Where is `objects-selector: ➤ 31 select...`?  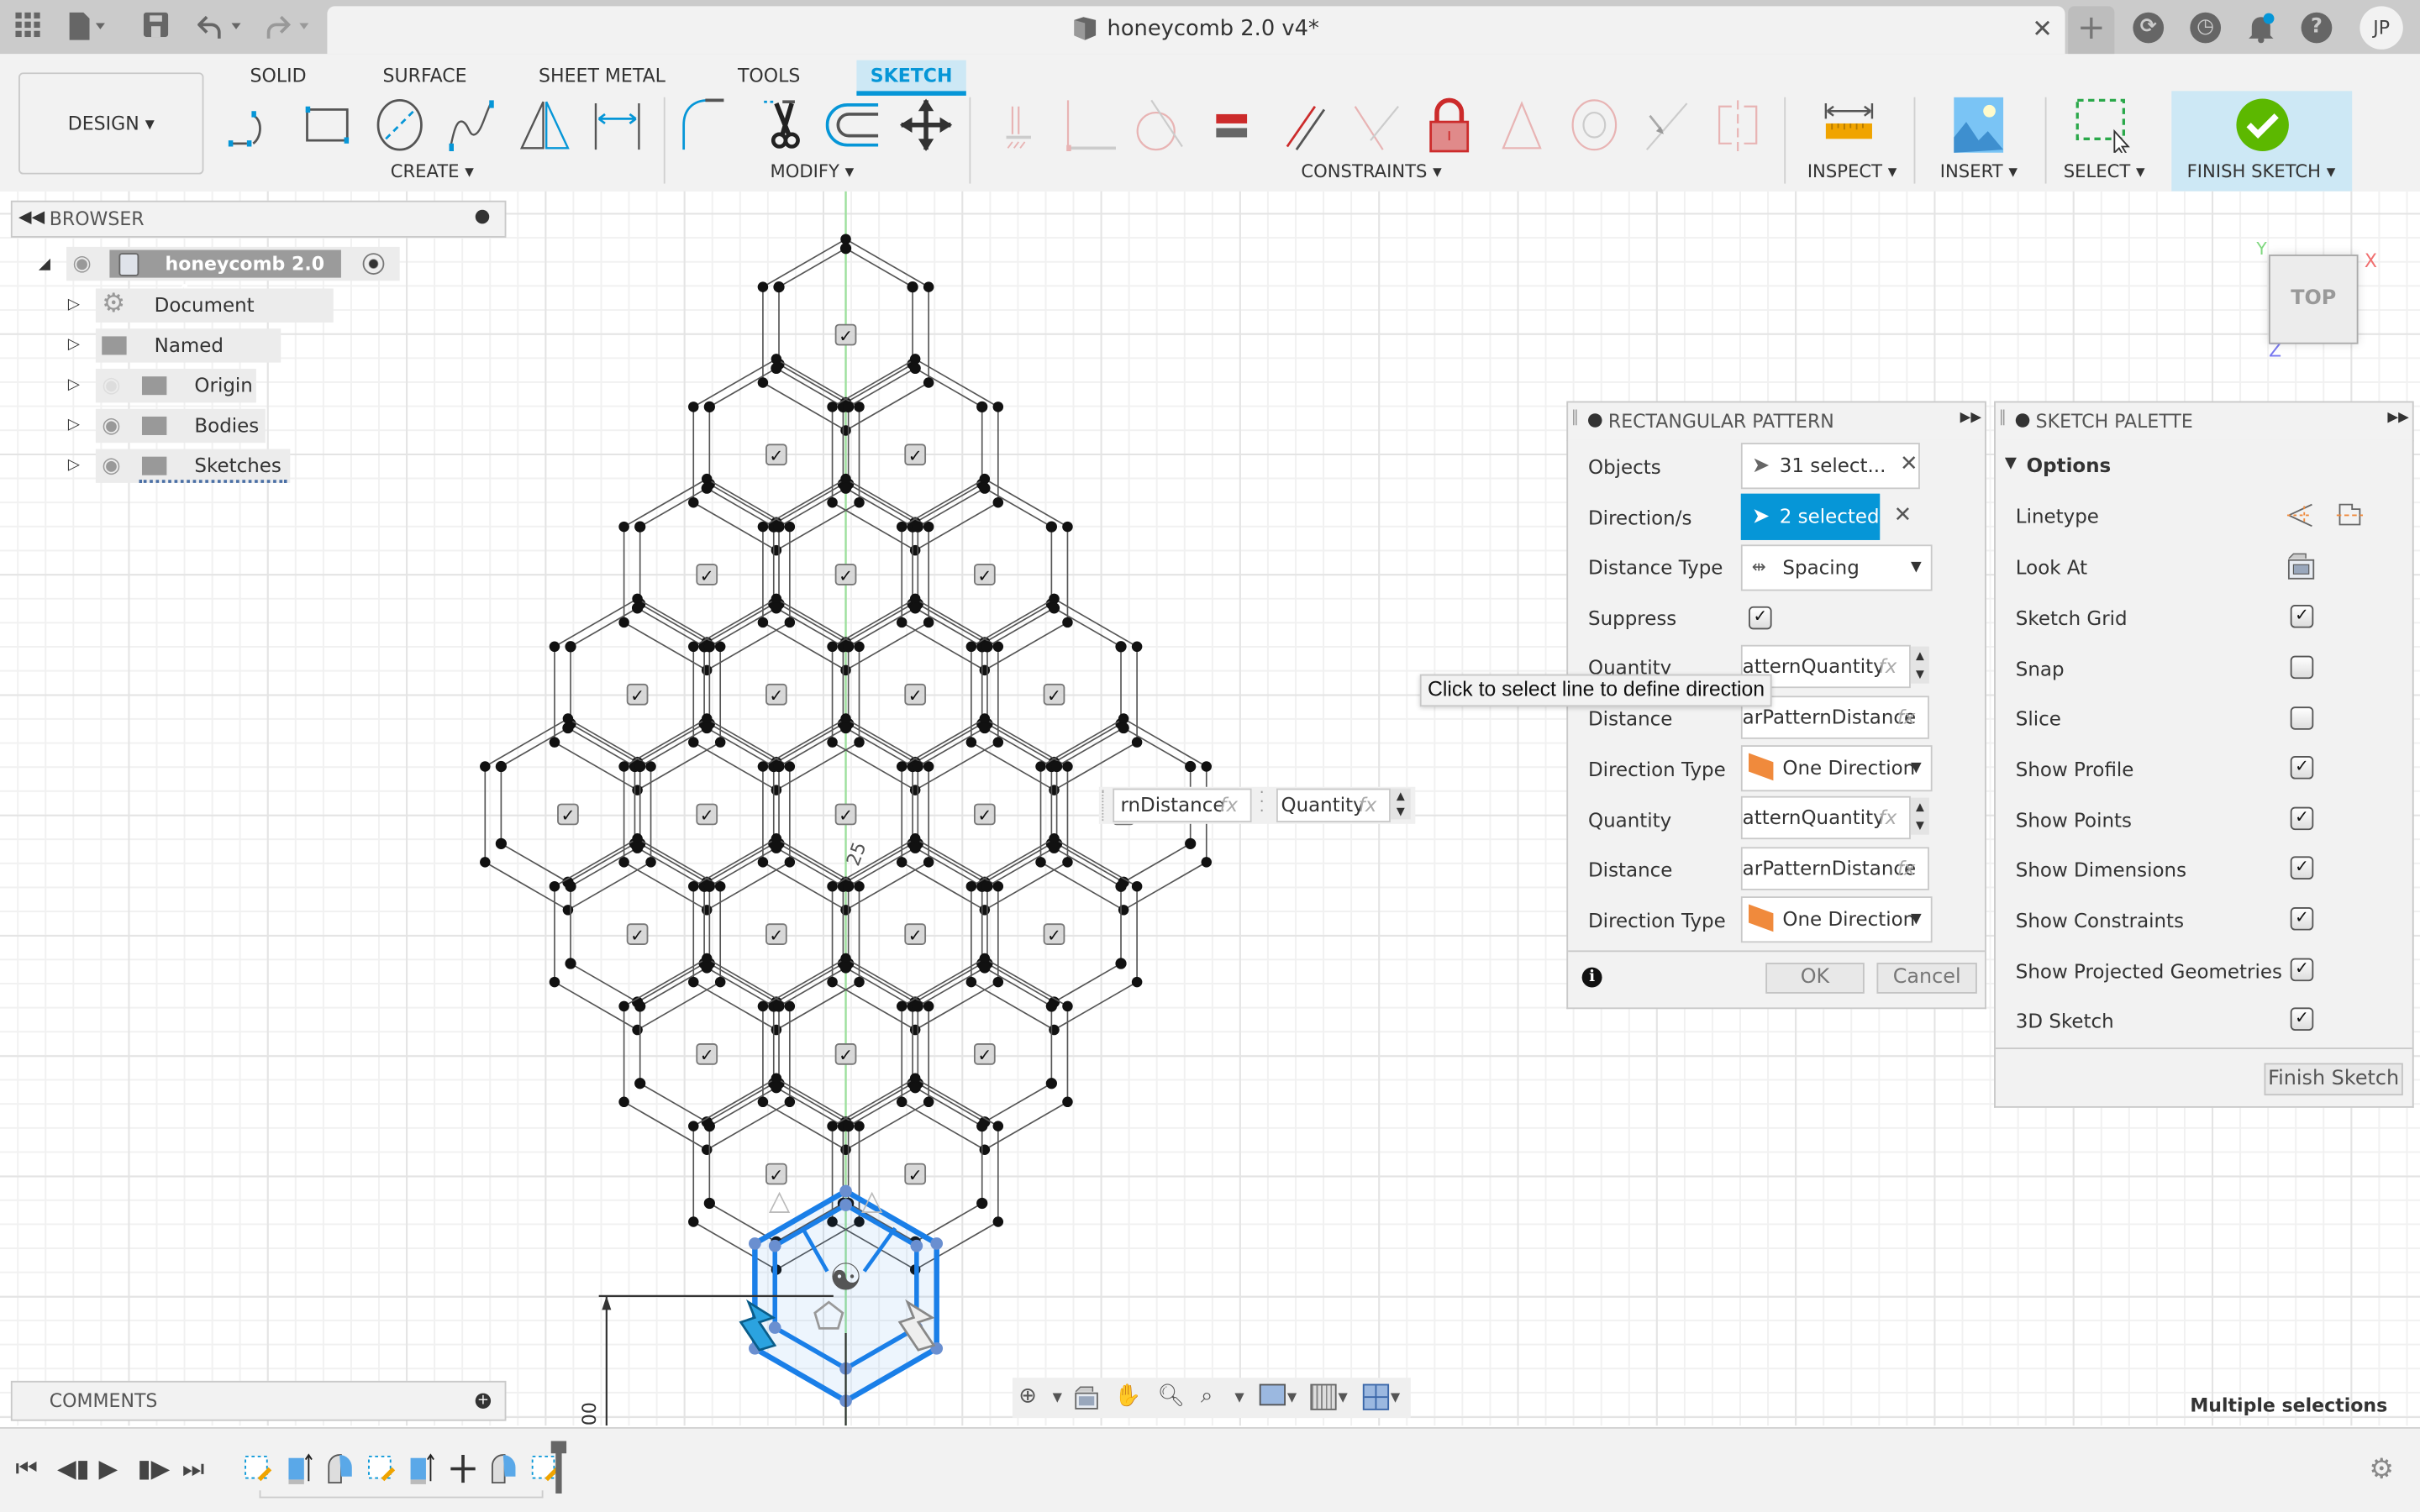
objects-selector: ➤ 31 select... is located at coordinates (1830, 466).